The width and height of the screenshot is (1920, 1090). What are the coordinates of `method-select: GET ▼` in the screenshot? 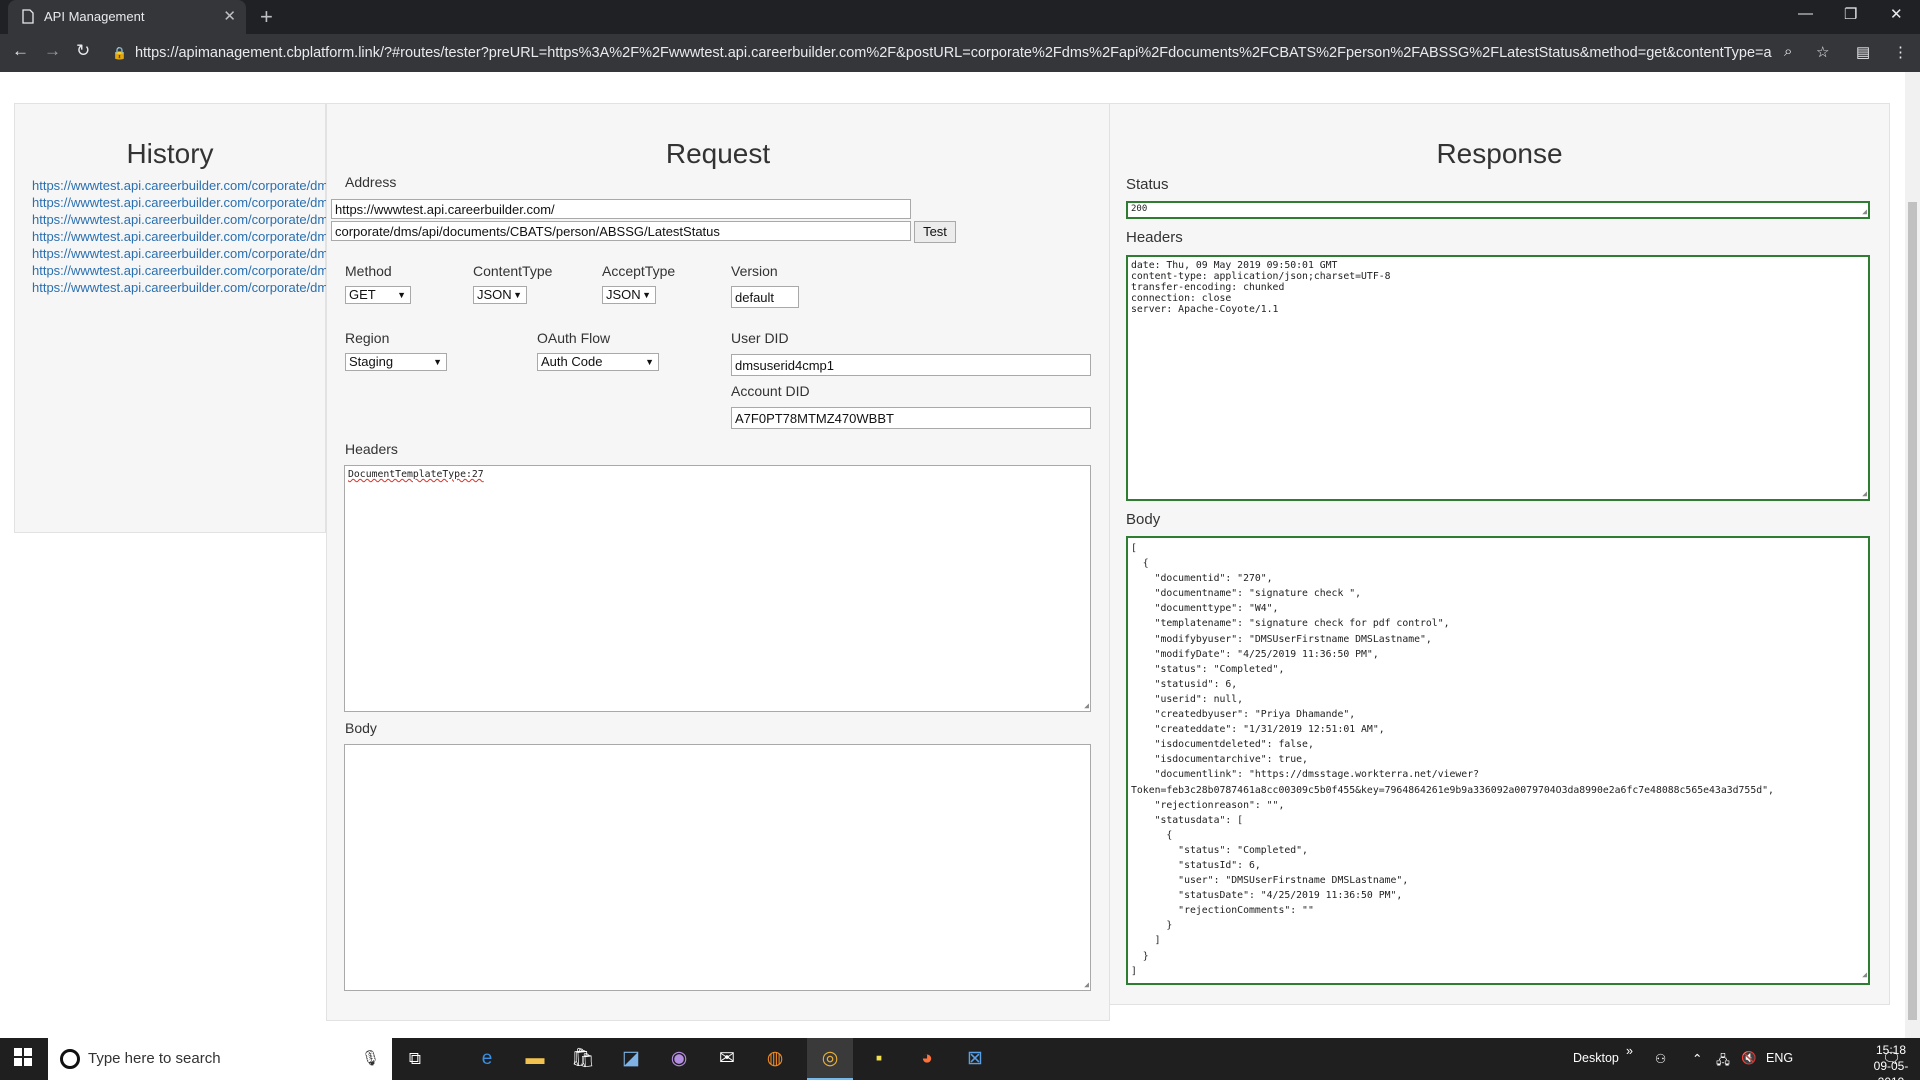 It's located at (378, 295).